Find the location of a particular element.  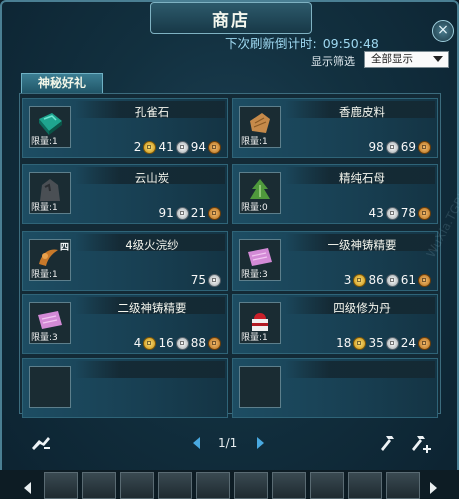

price-amount: 88 is located at coordinates (198, 343).